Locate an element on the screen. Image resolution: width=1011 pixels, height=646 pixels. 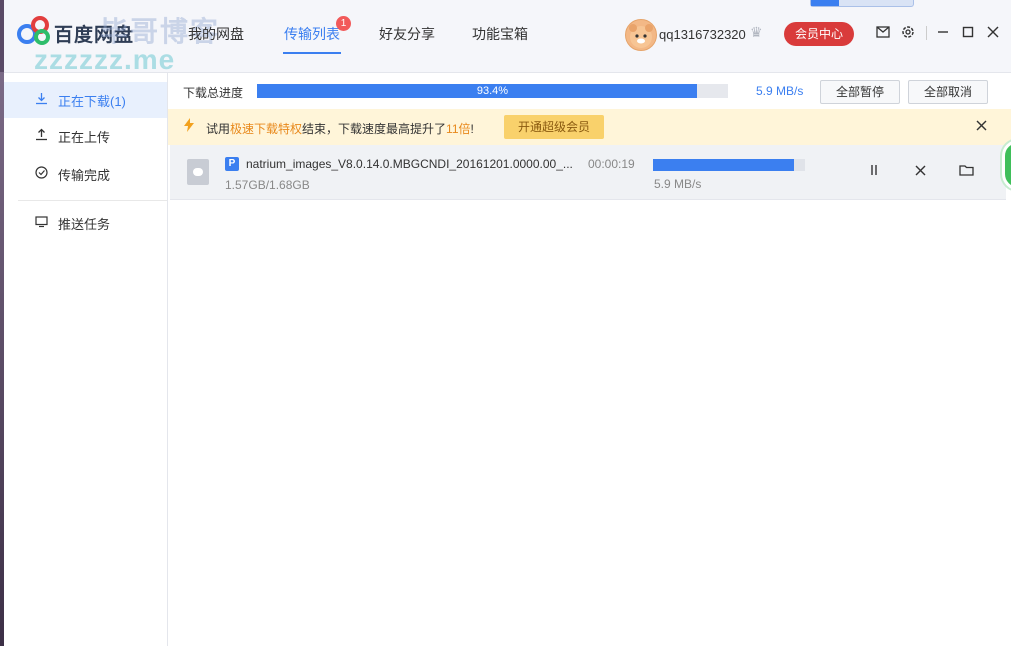
cancel-download-icon is located at coordinates (920, 171).